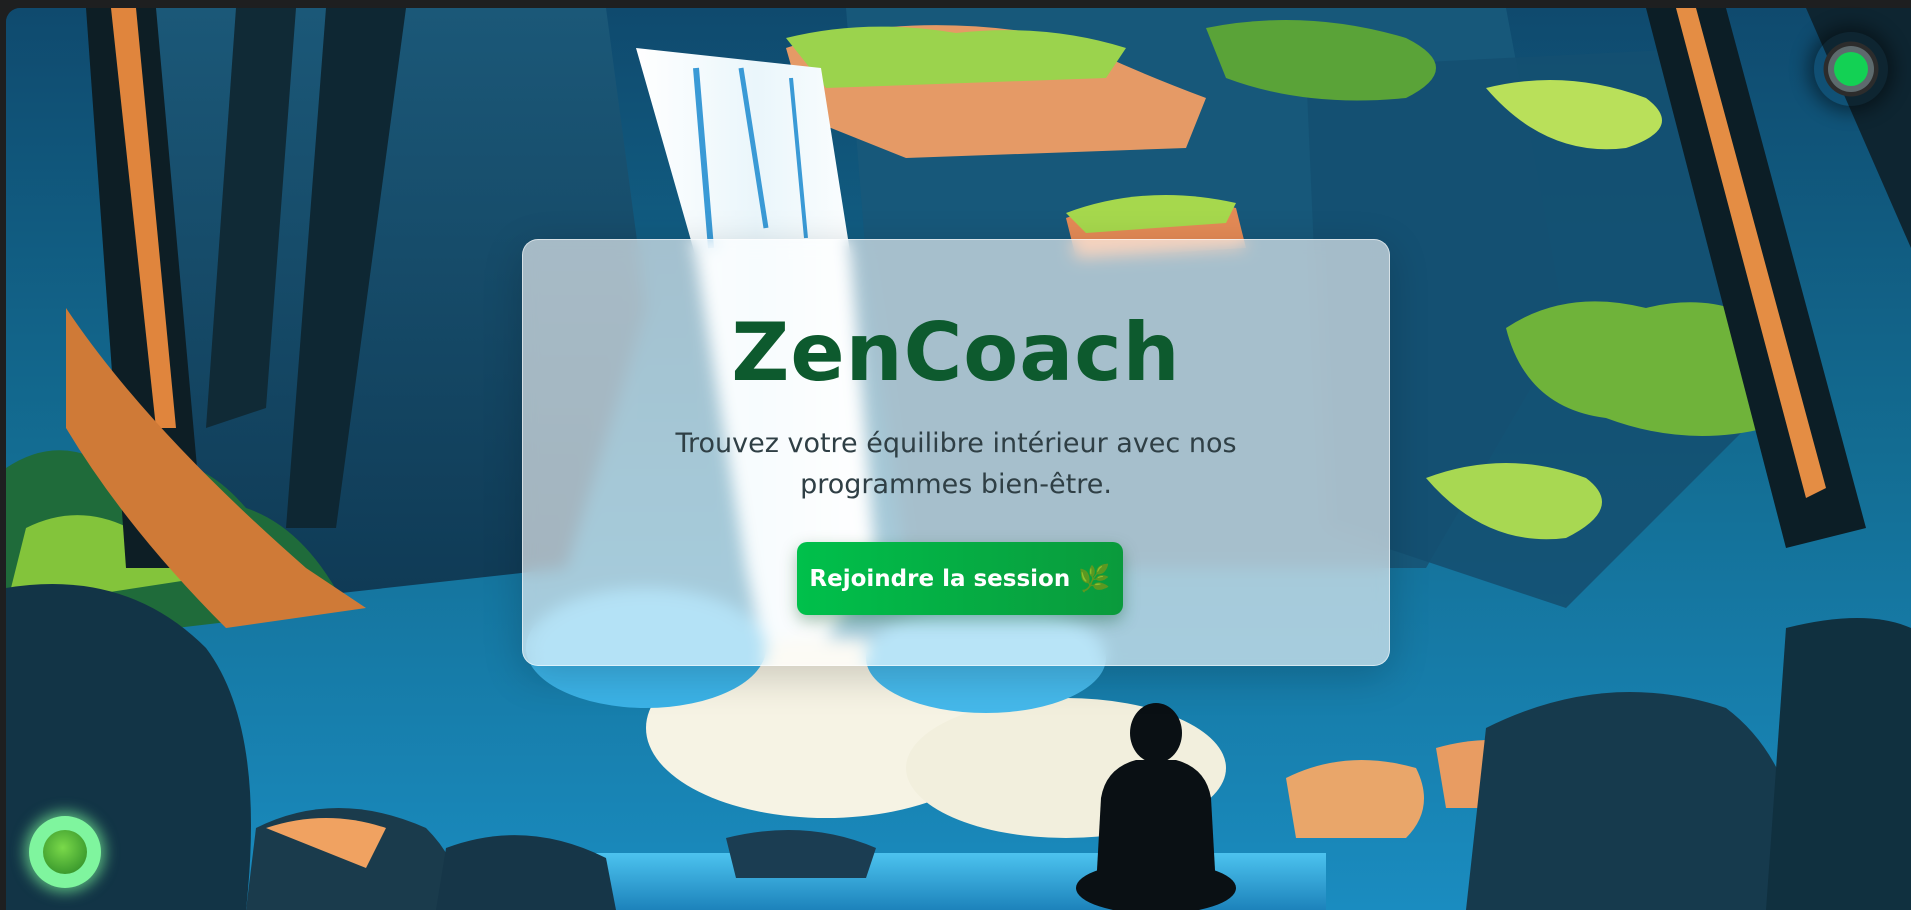  What do you see at coordinates (1094, 578) in the screenshot?
I see `leaf-icon: 🌿` at bounding box center [1094, 578].